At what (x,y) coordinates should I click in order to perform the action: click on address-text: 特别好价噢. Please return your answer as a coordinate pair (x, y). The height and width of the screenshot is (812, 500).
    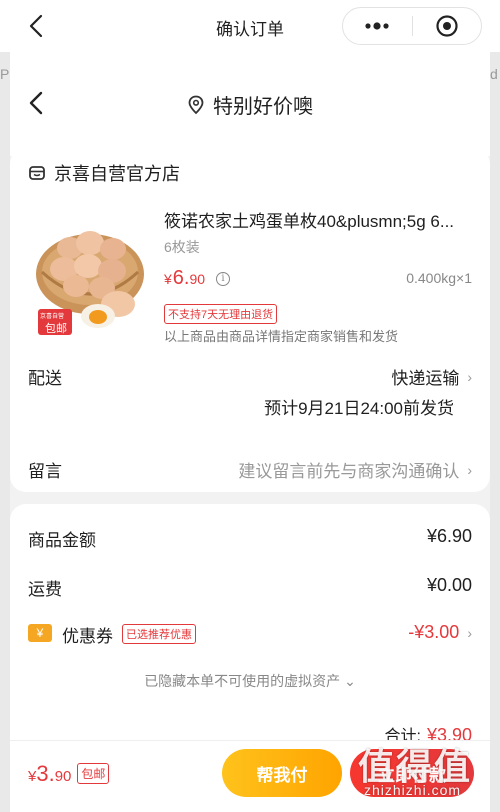
    Looking at the image, I should click on (263, 107).